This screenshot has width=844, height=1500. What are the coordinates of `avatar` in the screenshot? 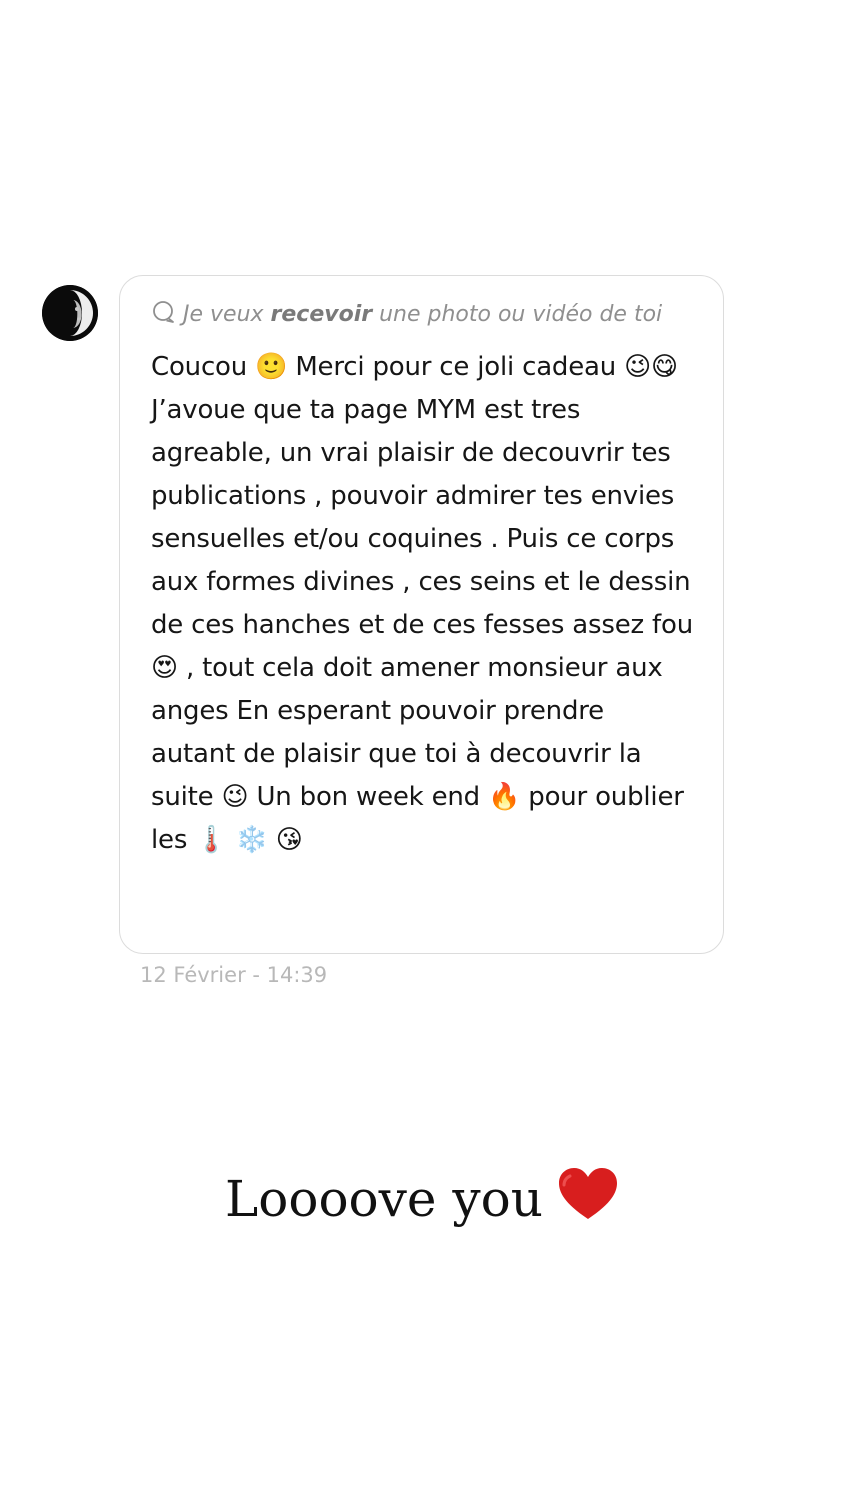 It's located at (70, 313).